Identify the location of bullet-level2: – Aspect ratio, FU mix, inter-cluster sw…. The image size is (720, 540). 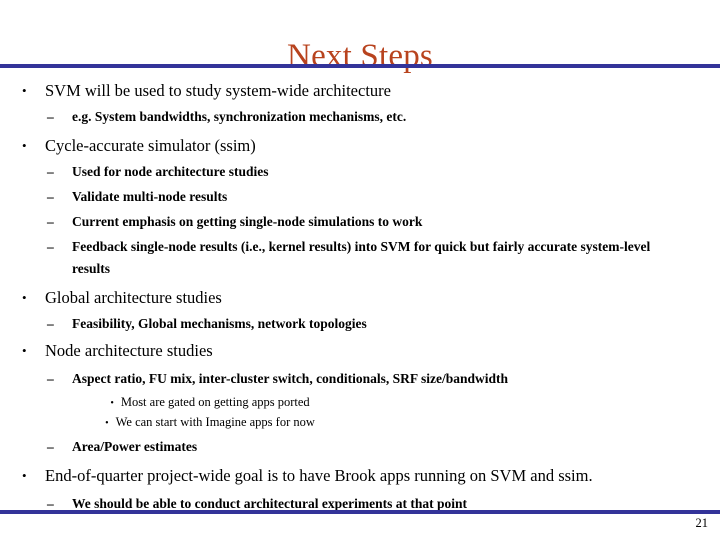
(360, 379).